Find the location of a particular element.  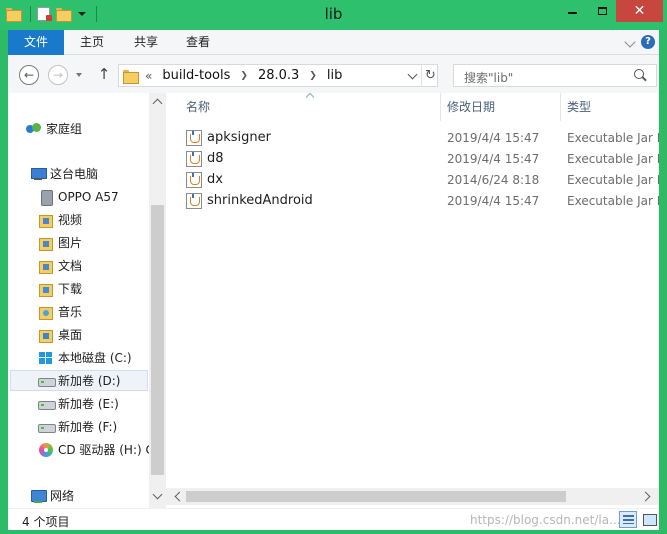

scroll-up-icon is located at coordinates (157, 103).